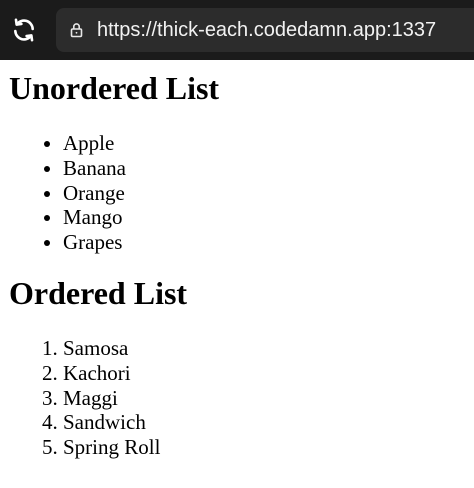 The width and height of the screenshot is (474, 488). Describe the element at coordinates (268, 217) in the screenshot. I see `list-item: Mango` at that location.